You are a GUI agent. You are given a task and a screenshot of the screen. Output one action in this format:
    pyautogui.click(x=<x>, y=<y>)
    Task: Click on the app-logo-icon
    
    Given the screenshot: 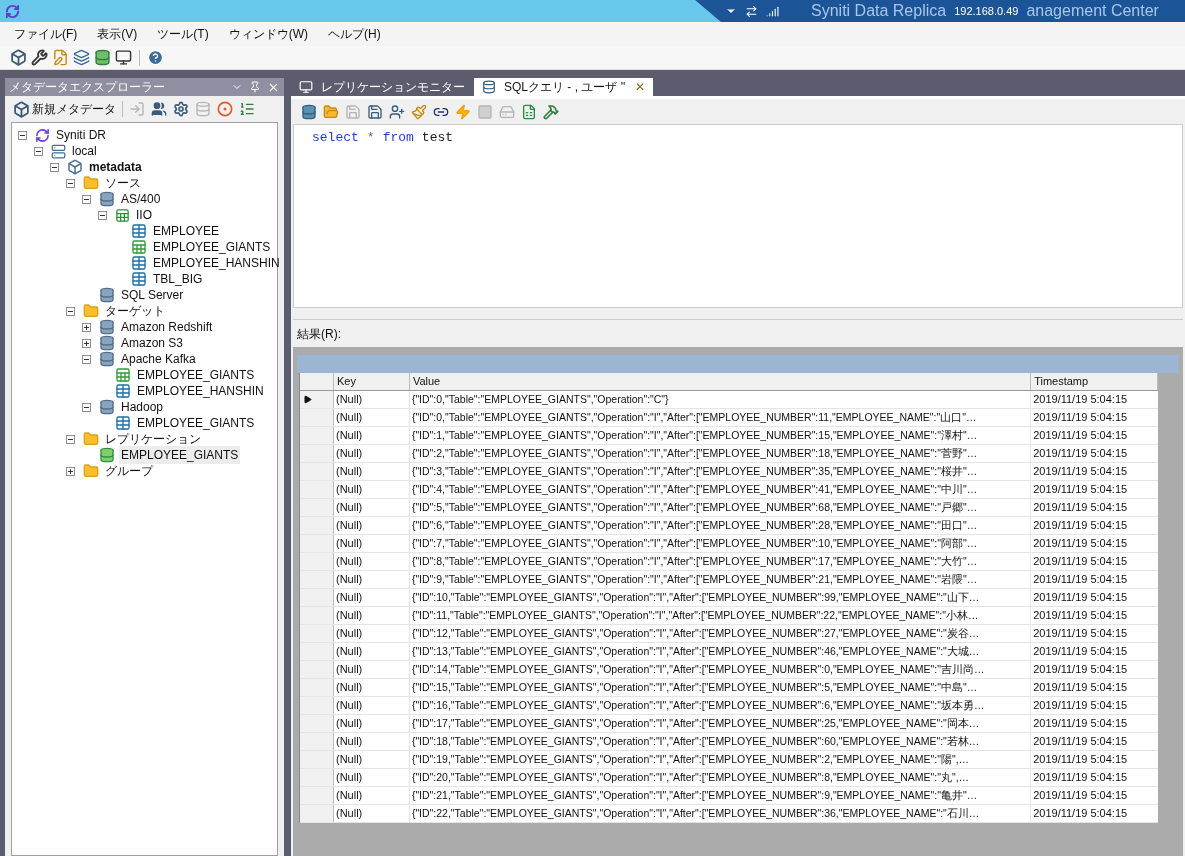 What is the action you would take?
    pyautogui.click(x=12, y=11)
    